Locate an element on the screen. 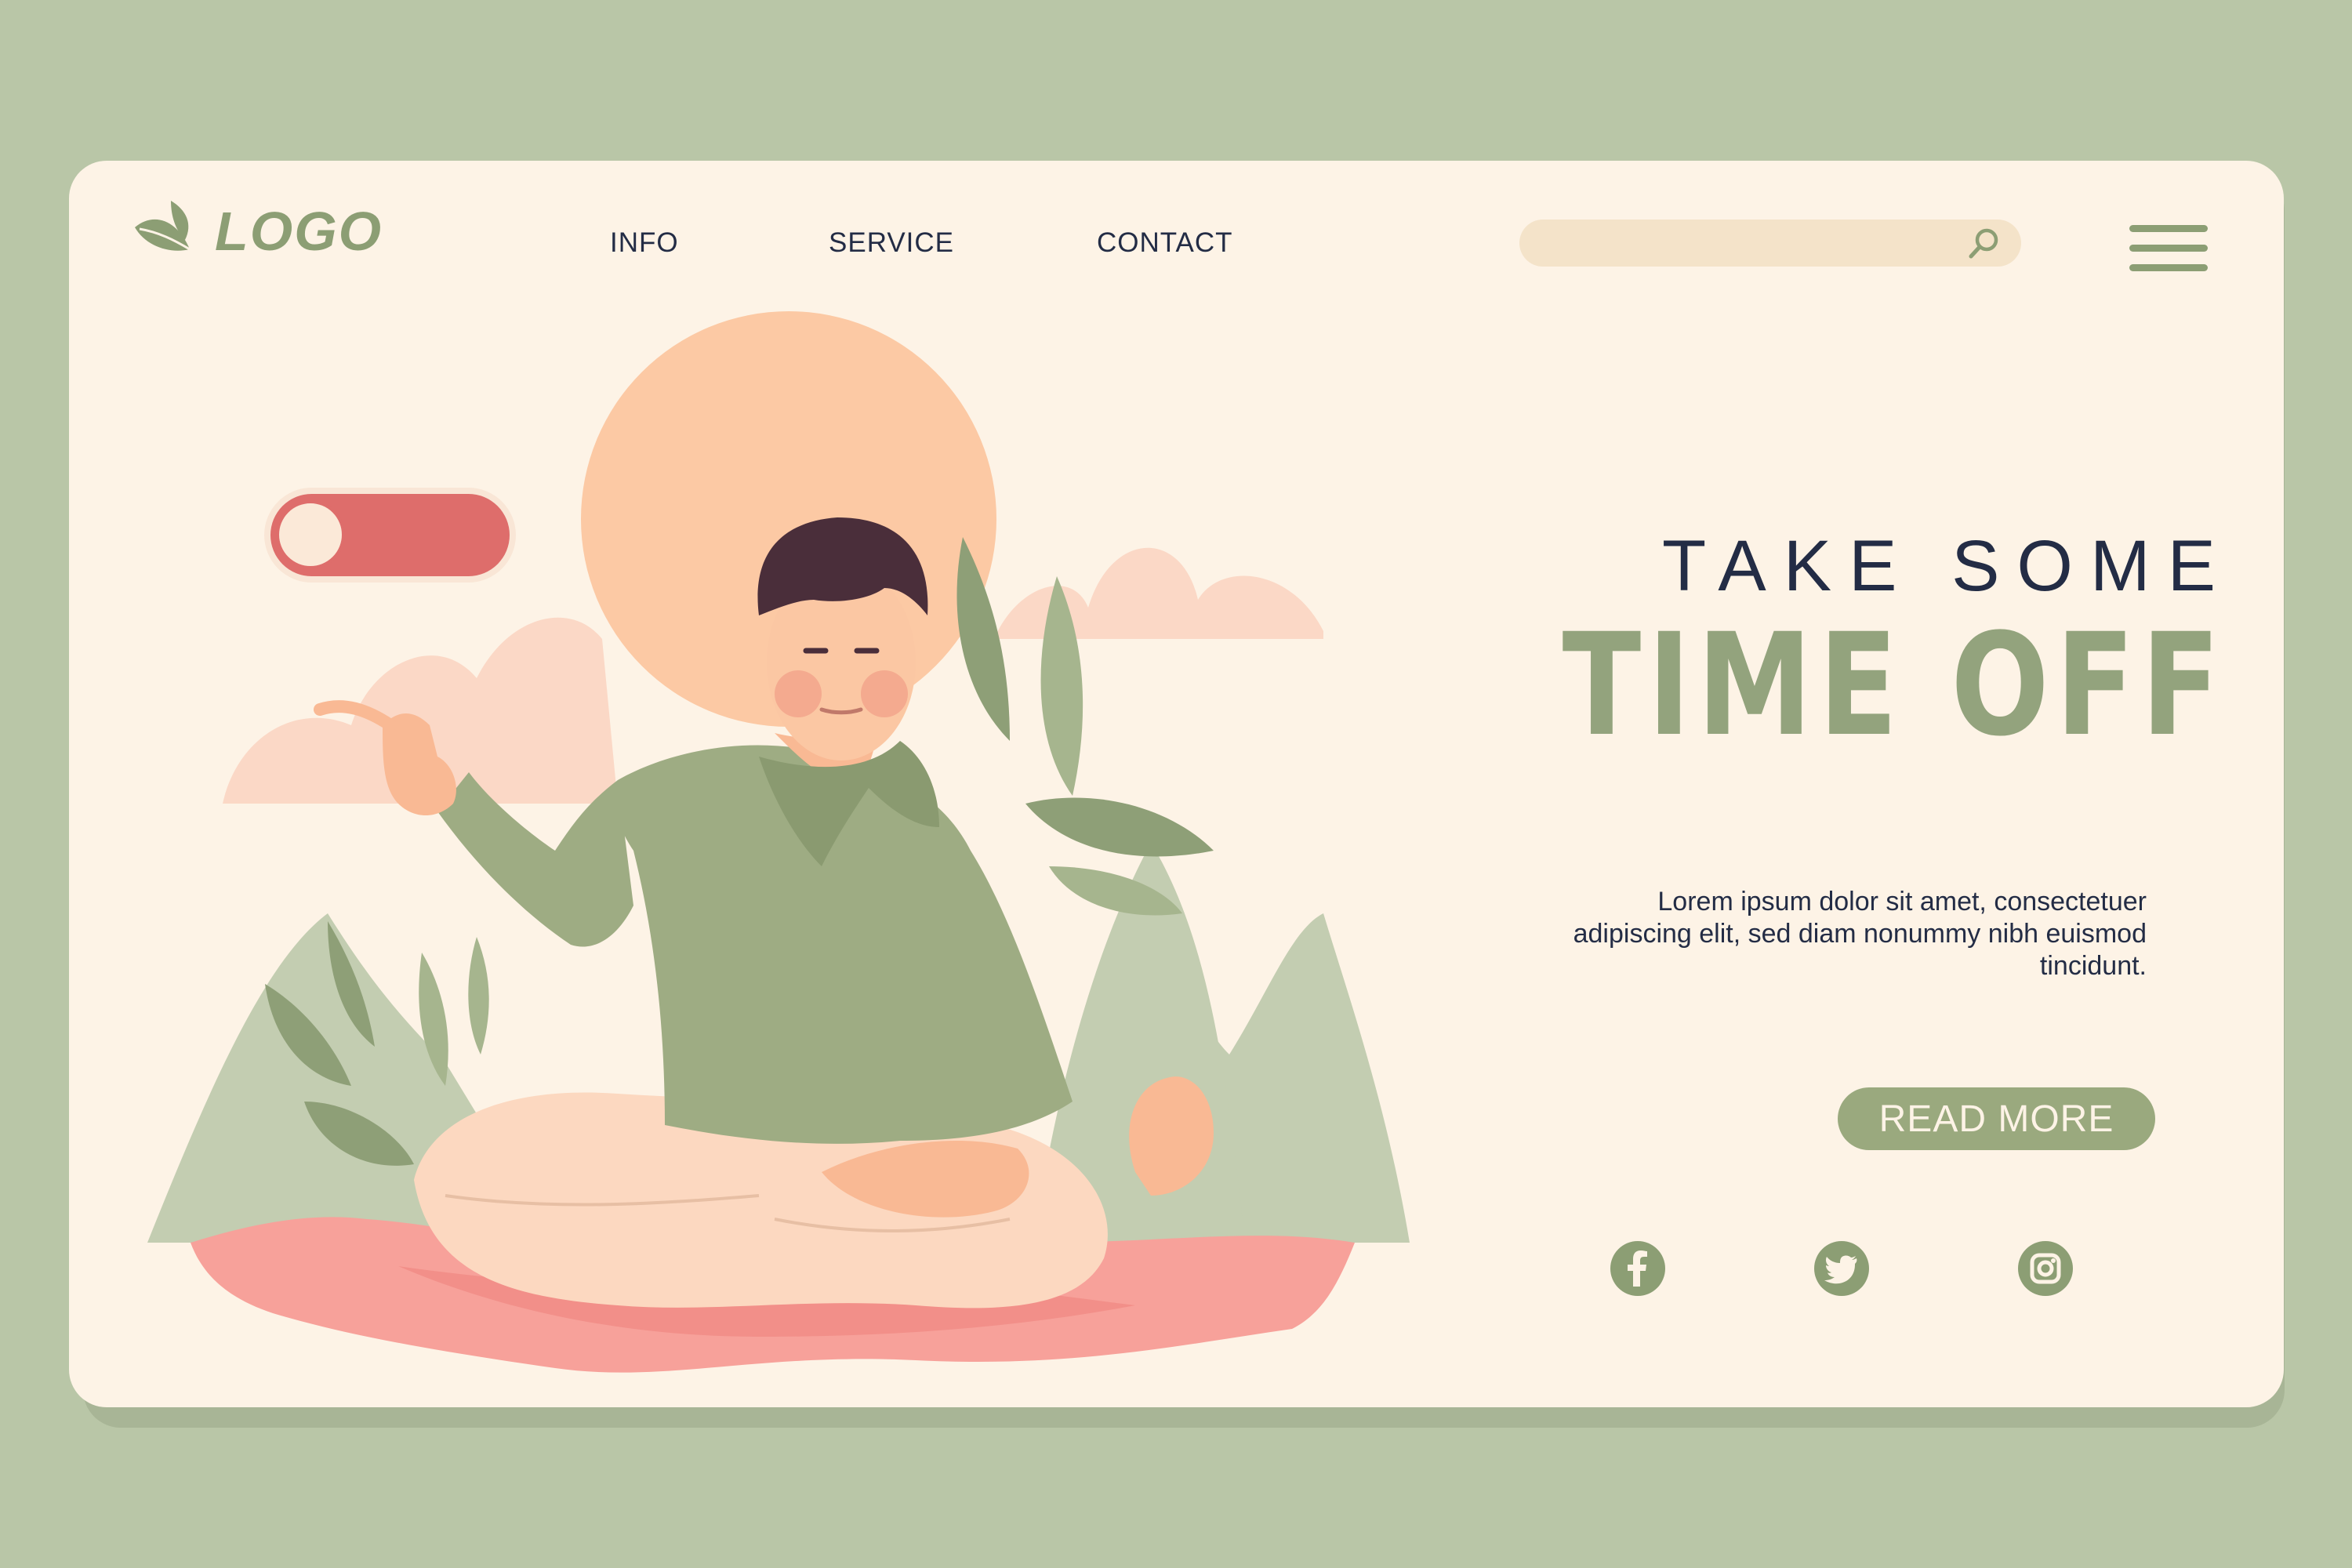 This screenshot has width=2352, height=1568. facebook-icon is located at coordinates (1637, 1268).